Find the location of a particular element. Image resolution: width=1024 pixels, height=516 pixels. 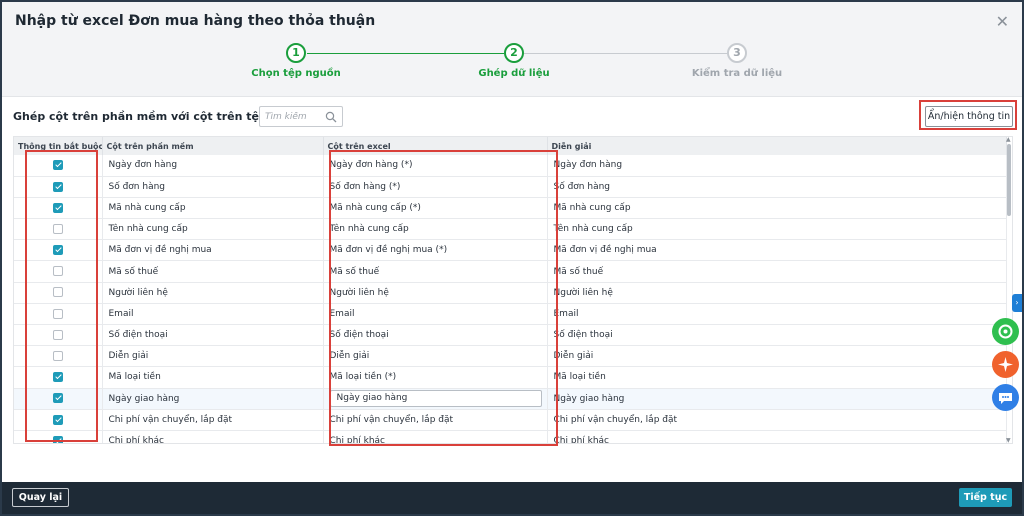

software-column-cell: Diễn giải is located at coordinates (213, 356).